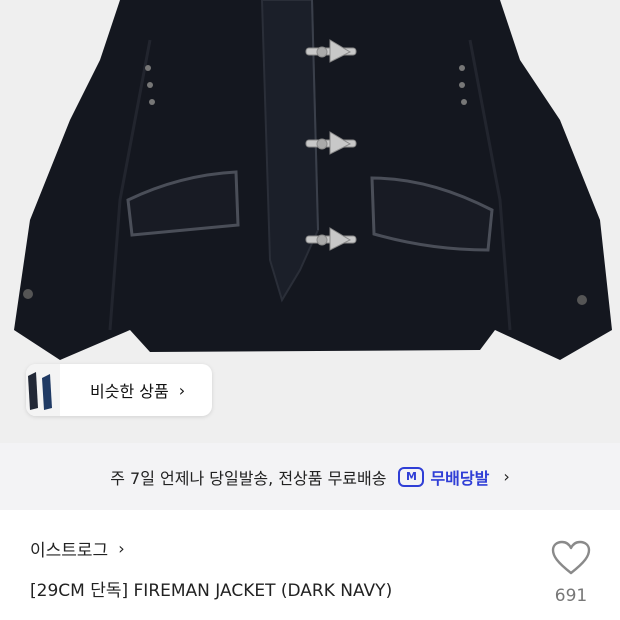  I want to click on brand-name: 이스트로그, so click(69, 551).